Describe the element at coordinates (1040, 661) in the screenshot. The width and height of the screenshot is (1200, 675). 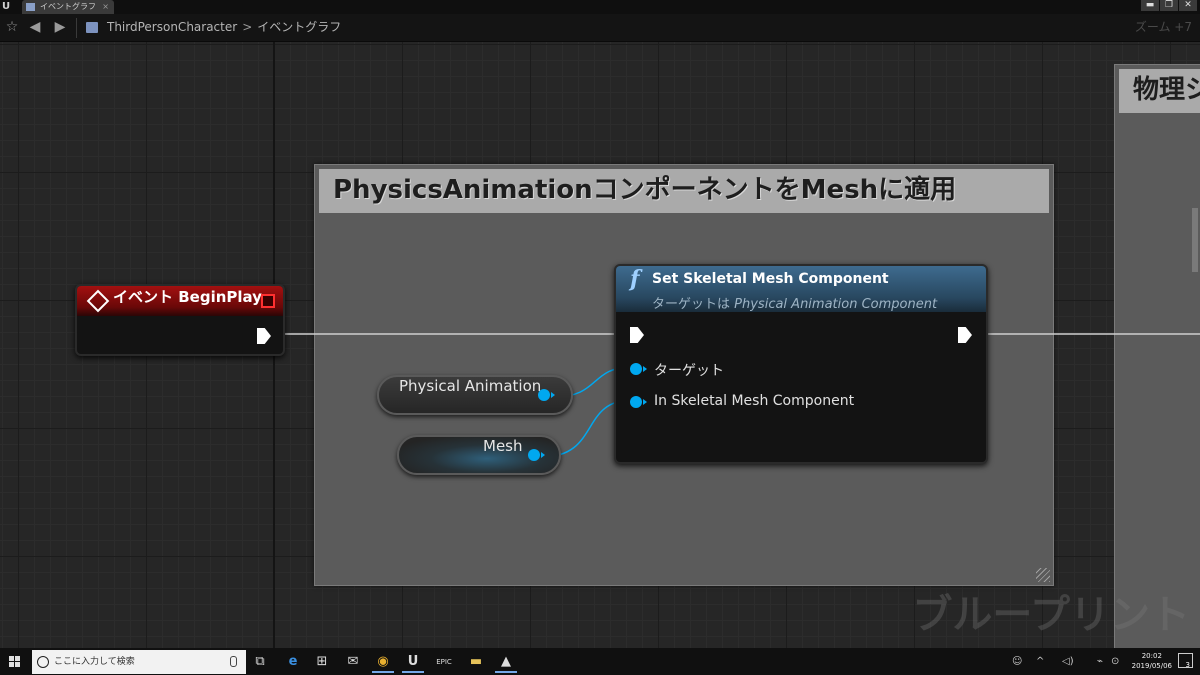
I see `chevron-up-icon: ^` at that location.